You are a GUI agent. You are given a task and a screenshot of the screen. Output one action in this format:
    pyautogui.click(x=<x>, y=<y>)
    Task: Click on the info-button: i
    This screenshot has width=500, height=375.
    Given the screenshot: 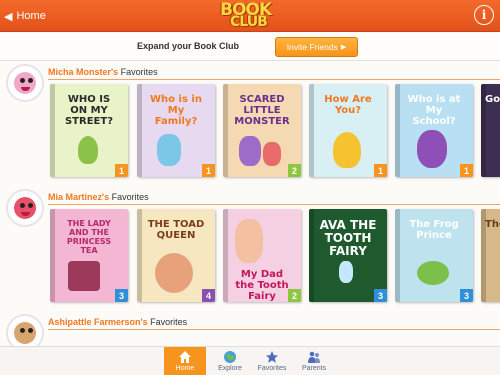 What is the action you would take?
    pyautogui.click(x=484, y=15)
    